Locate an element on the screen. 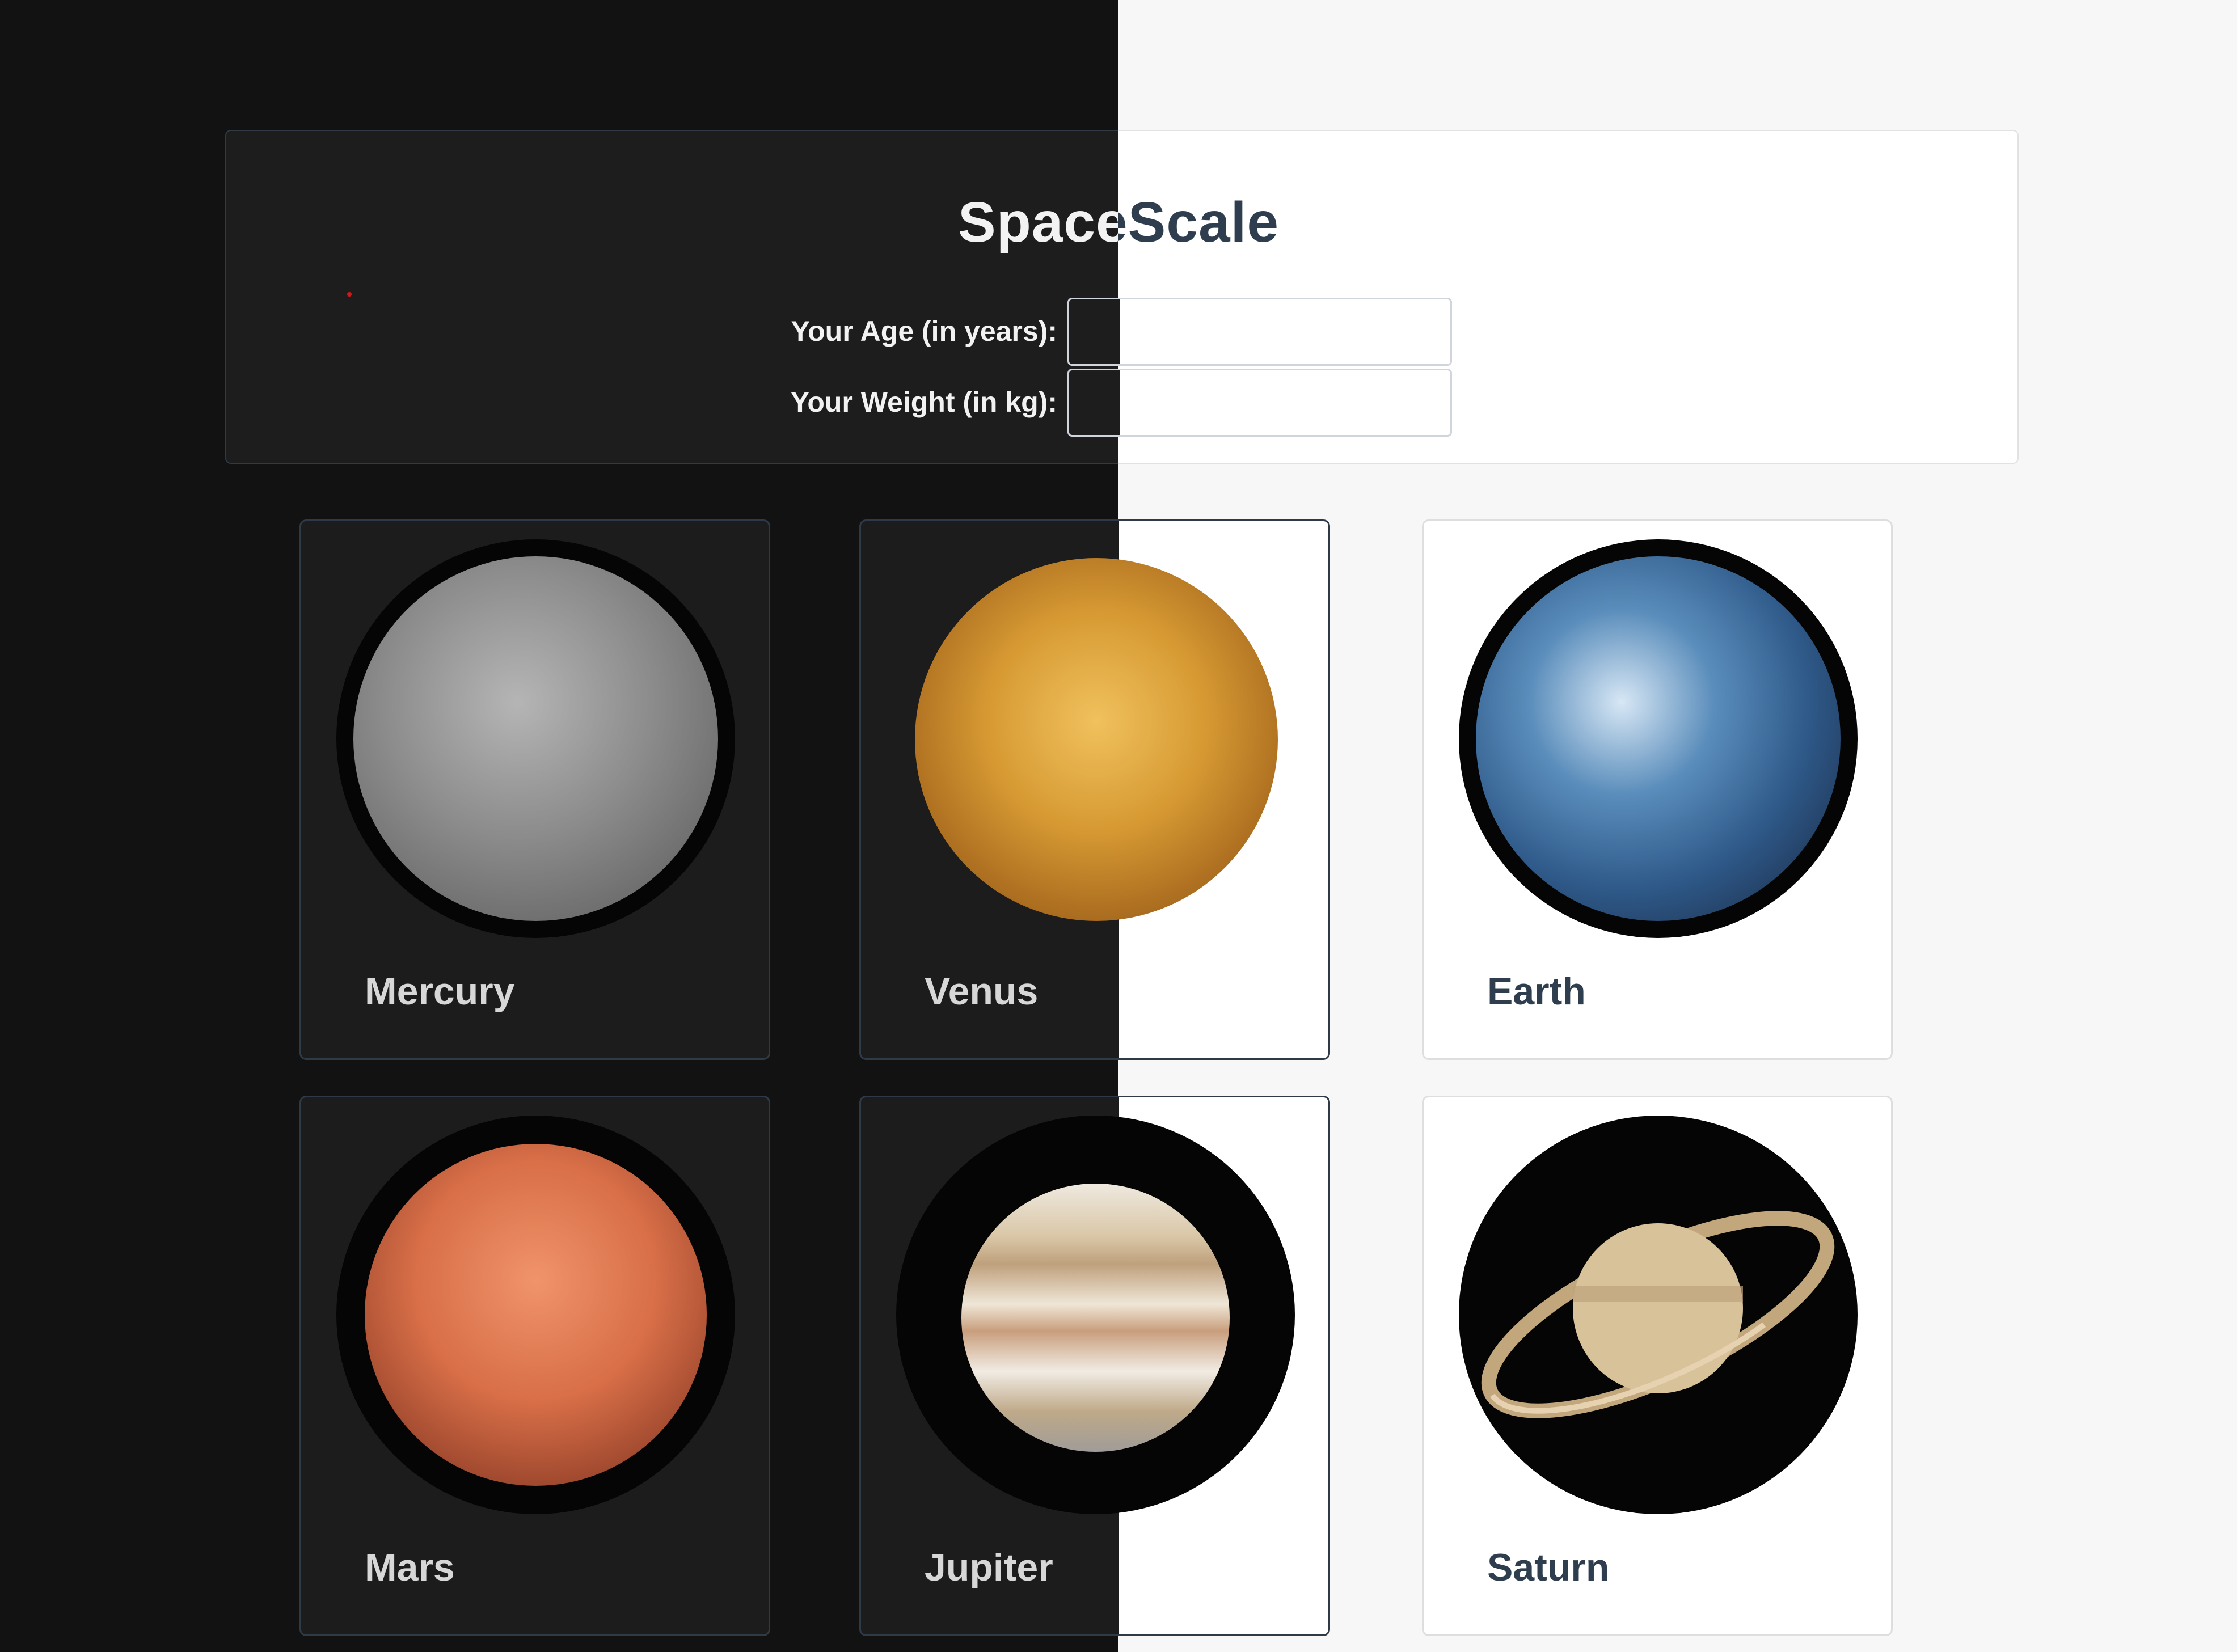 This screenshot has width=2237, height=1652. age-label: Your Age (in years): is located at coordinates (924, 331).